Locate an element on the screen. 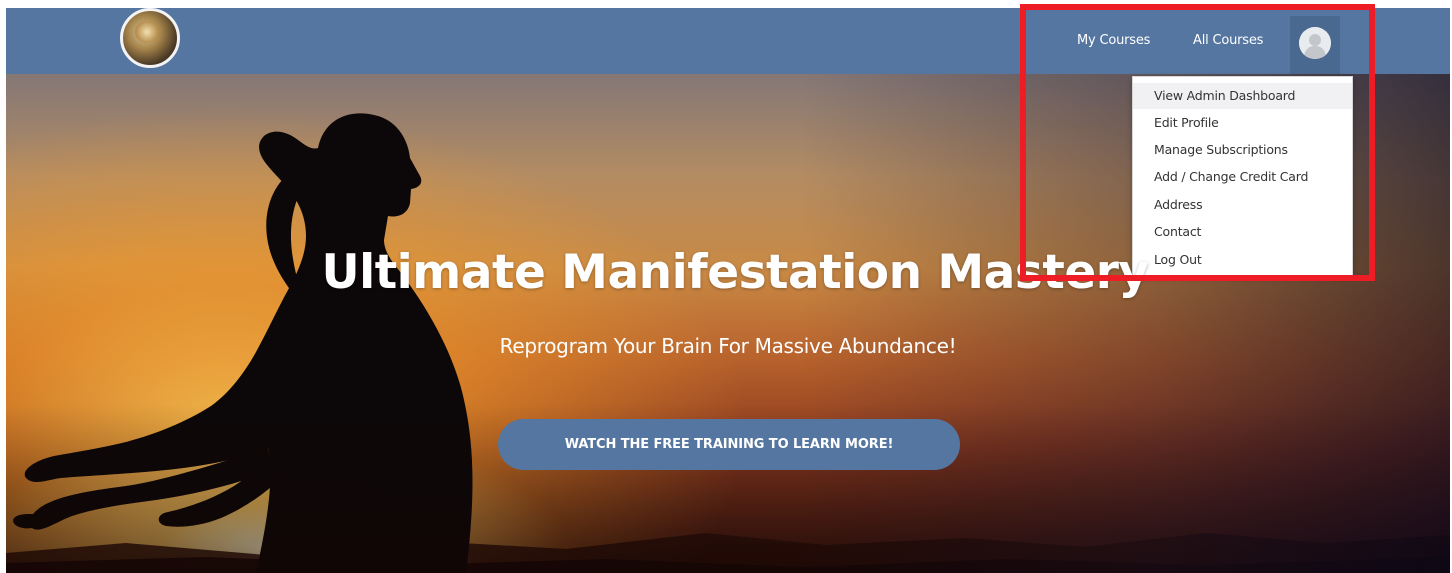  user-avatar-icon is located at coordinates (1315, 43).